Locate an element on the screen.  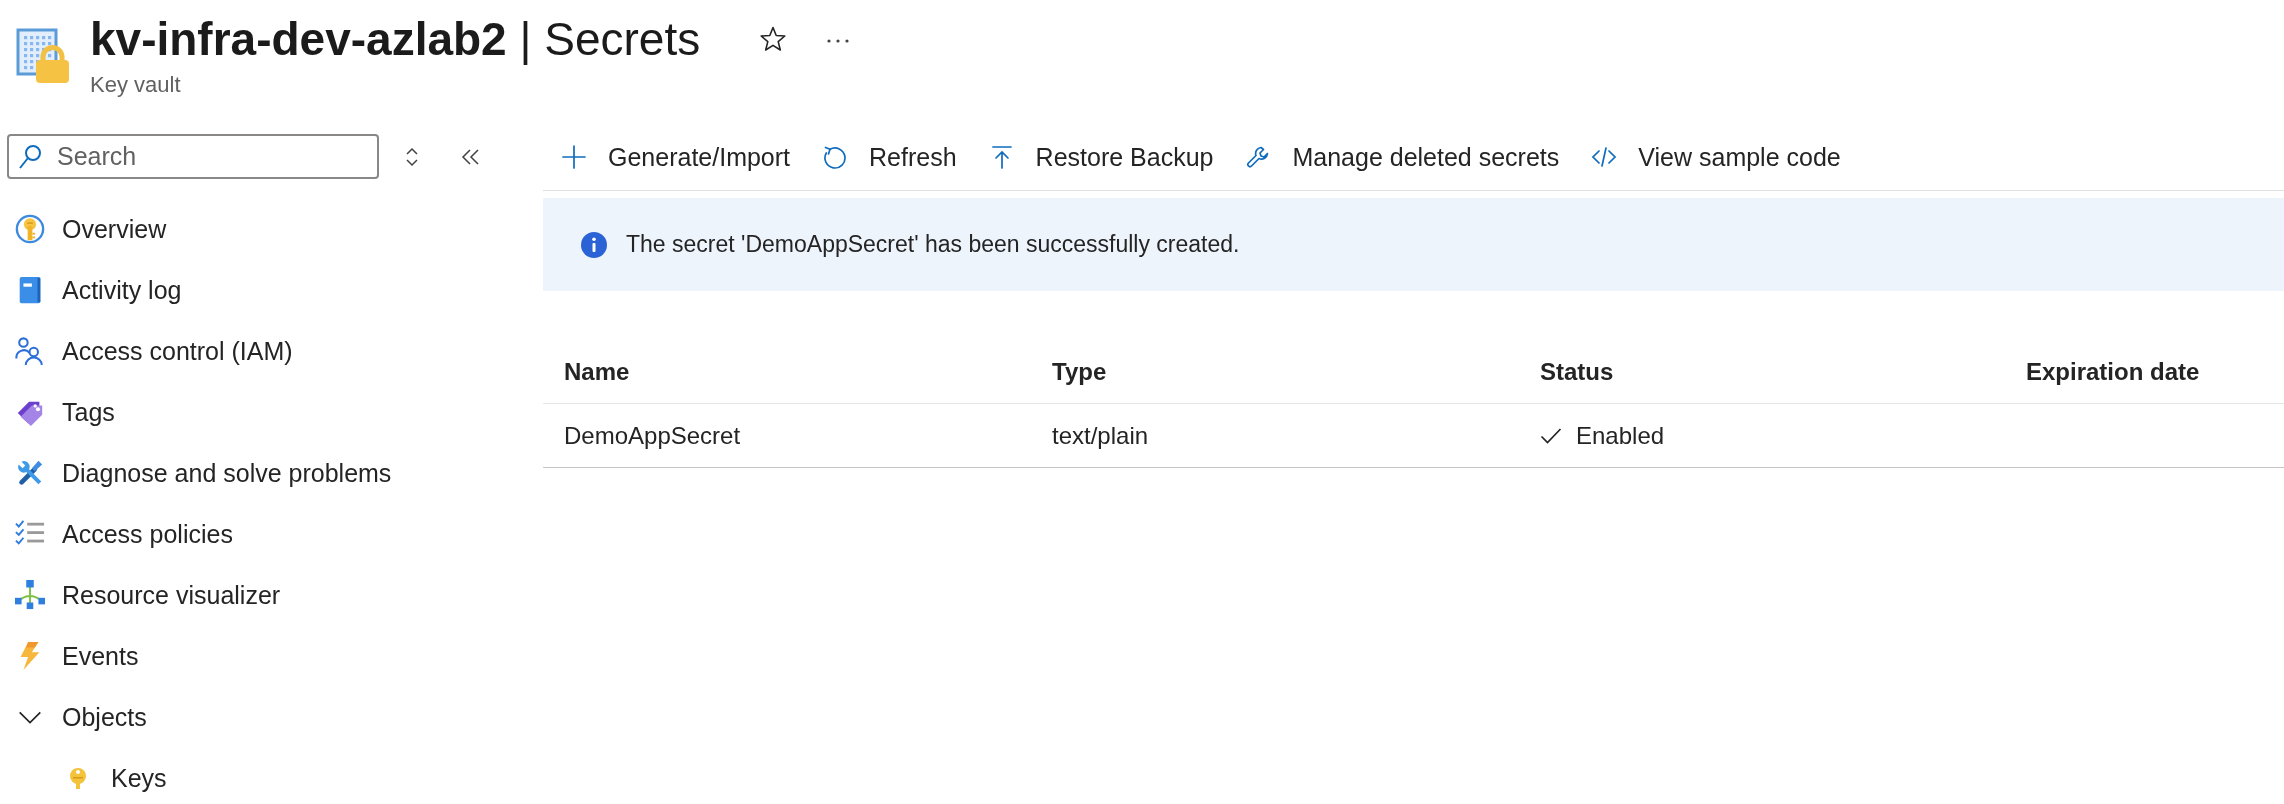
nav-item: Access control (IAM) is located at coordinates (149, 351).